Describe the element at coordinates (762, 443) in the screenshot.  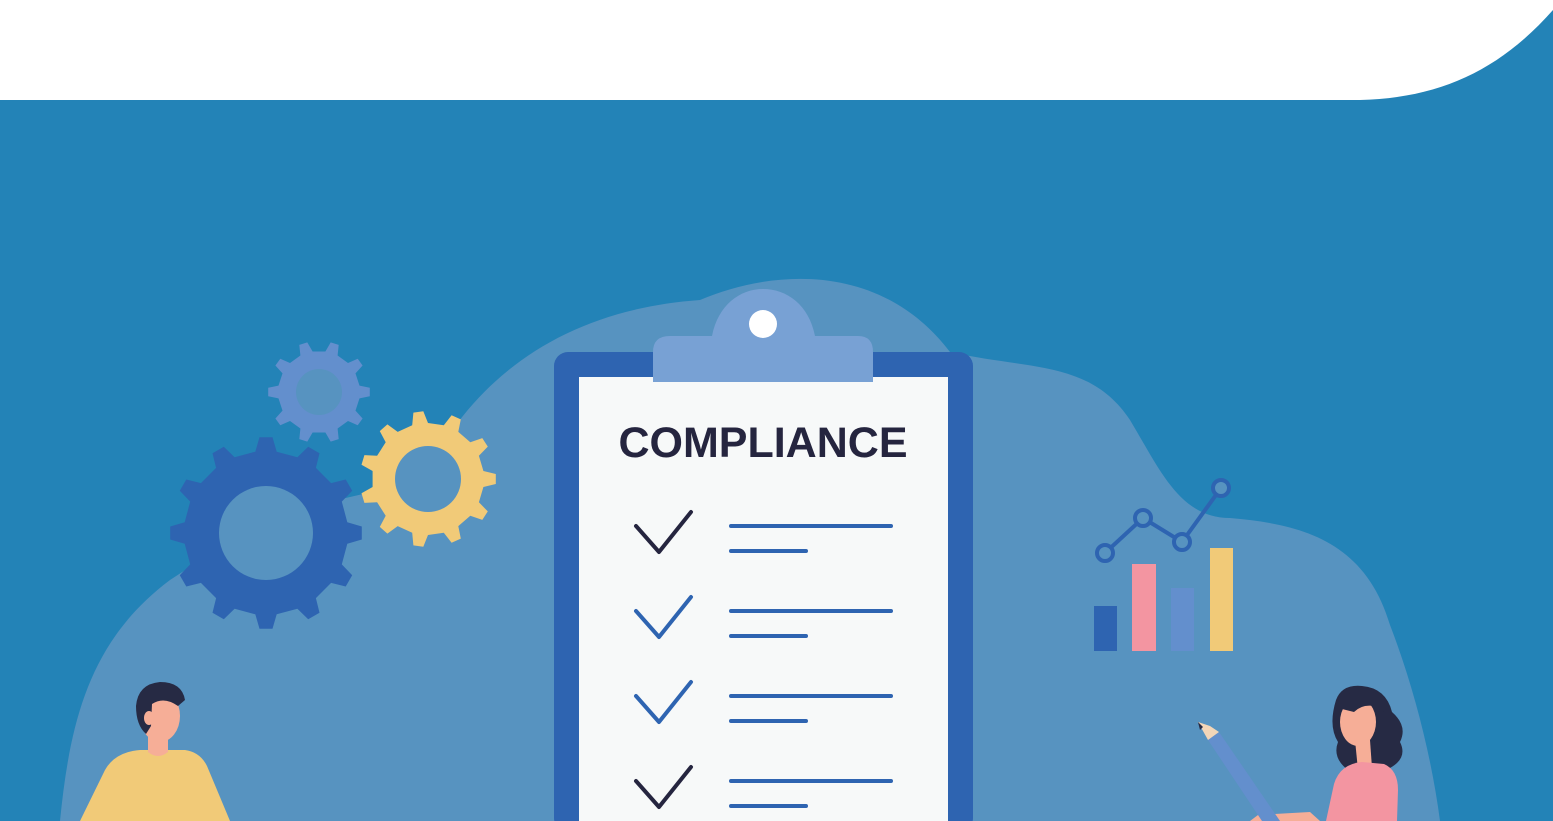
I see `clipboard-title: COMPLIANCE` at that location.